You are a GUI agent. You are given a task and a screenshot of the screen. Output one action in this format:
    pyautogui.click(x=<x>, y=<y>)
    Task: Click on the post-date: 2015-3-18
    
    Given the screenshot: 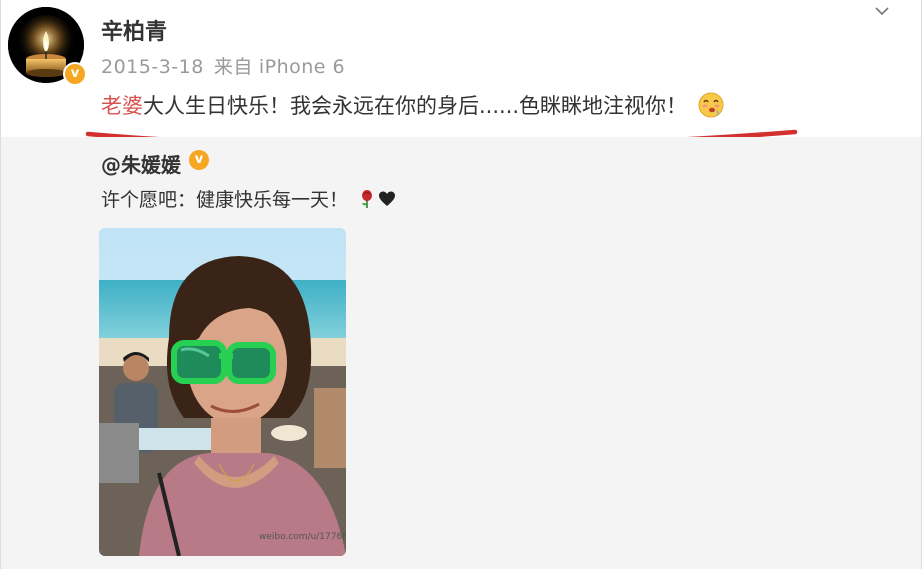 What is the action you would take?
    pyautogui.click(x=152, y=67)
    